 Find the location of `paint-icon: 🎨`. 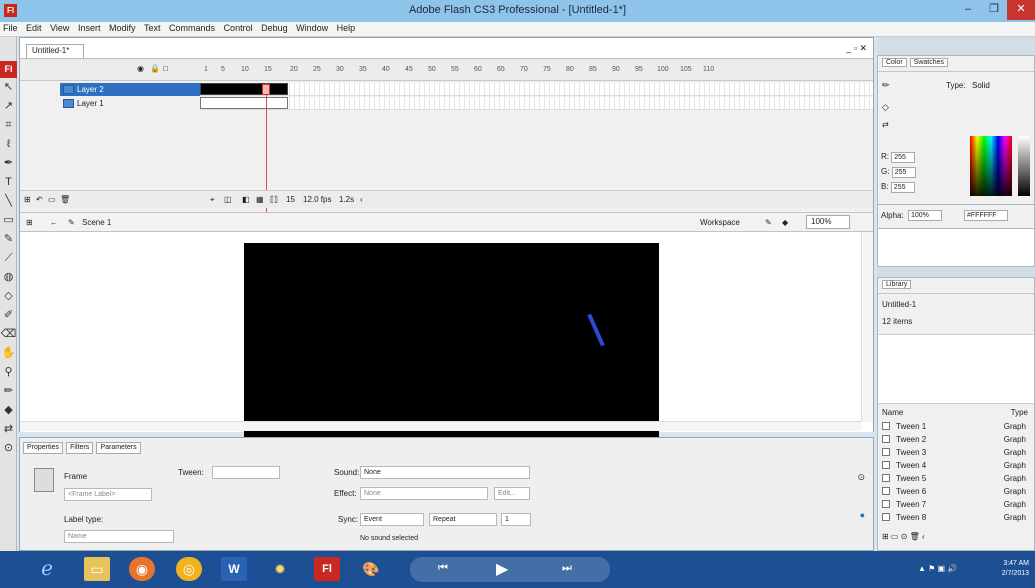

paint-icon: 🎨 is located at coordinates (371, 569).